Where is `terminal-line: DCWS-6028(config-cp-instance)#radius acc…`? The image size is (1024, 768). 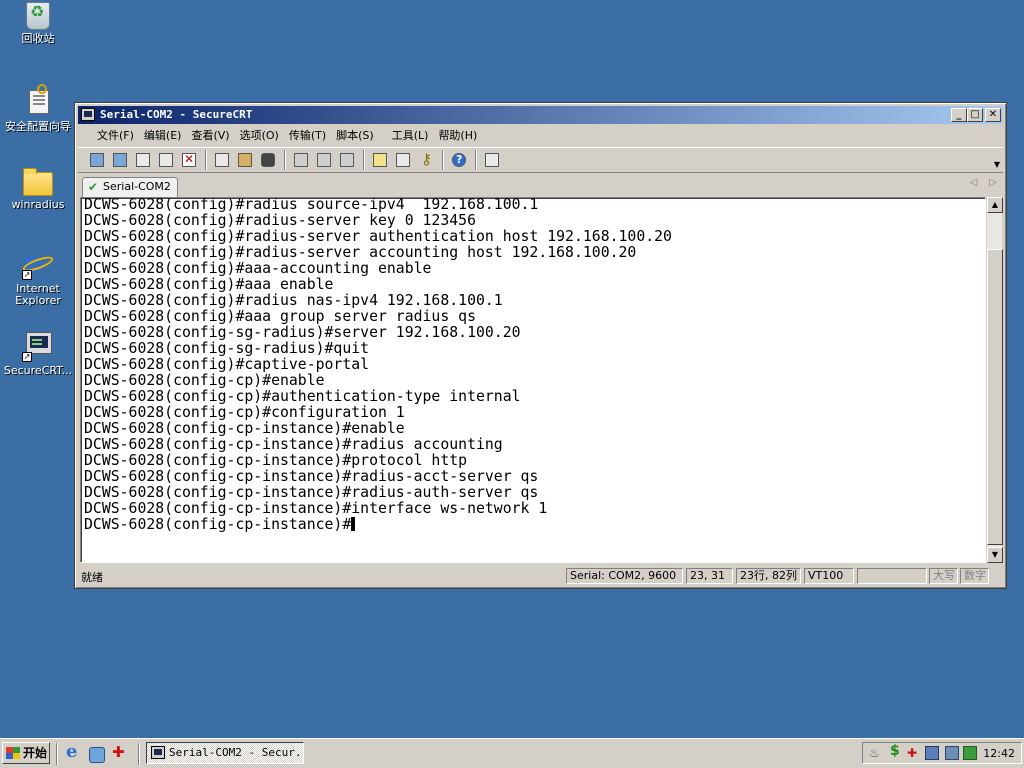
terminal-line: DCWS-6028(config-cp-instance)#radius acc… is located at coordinates (293, 444).